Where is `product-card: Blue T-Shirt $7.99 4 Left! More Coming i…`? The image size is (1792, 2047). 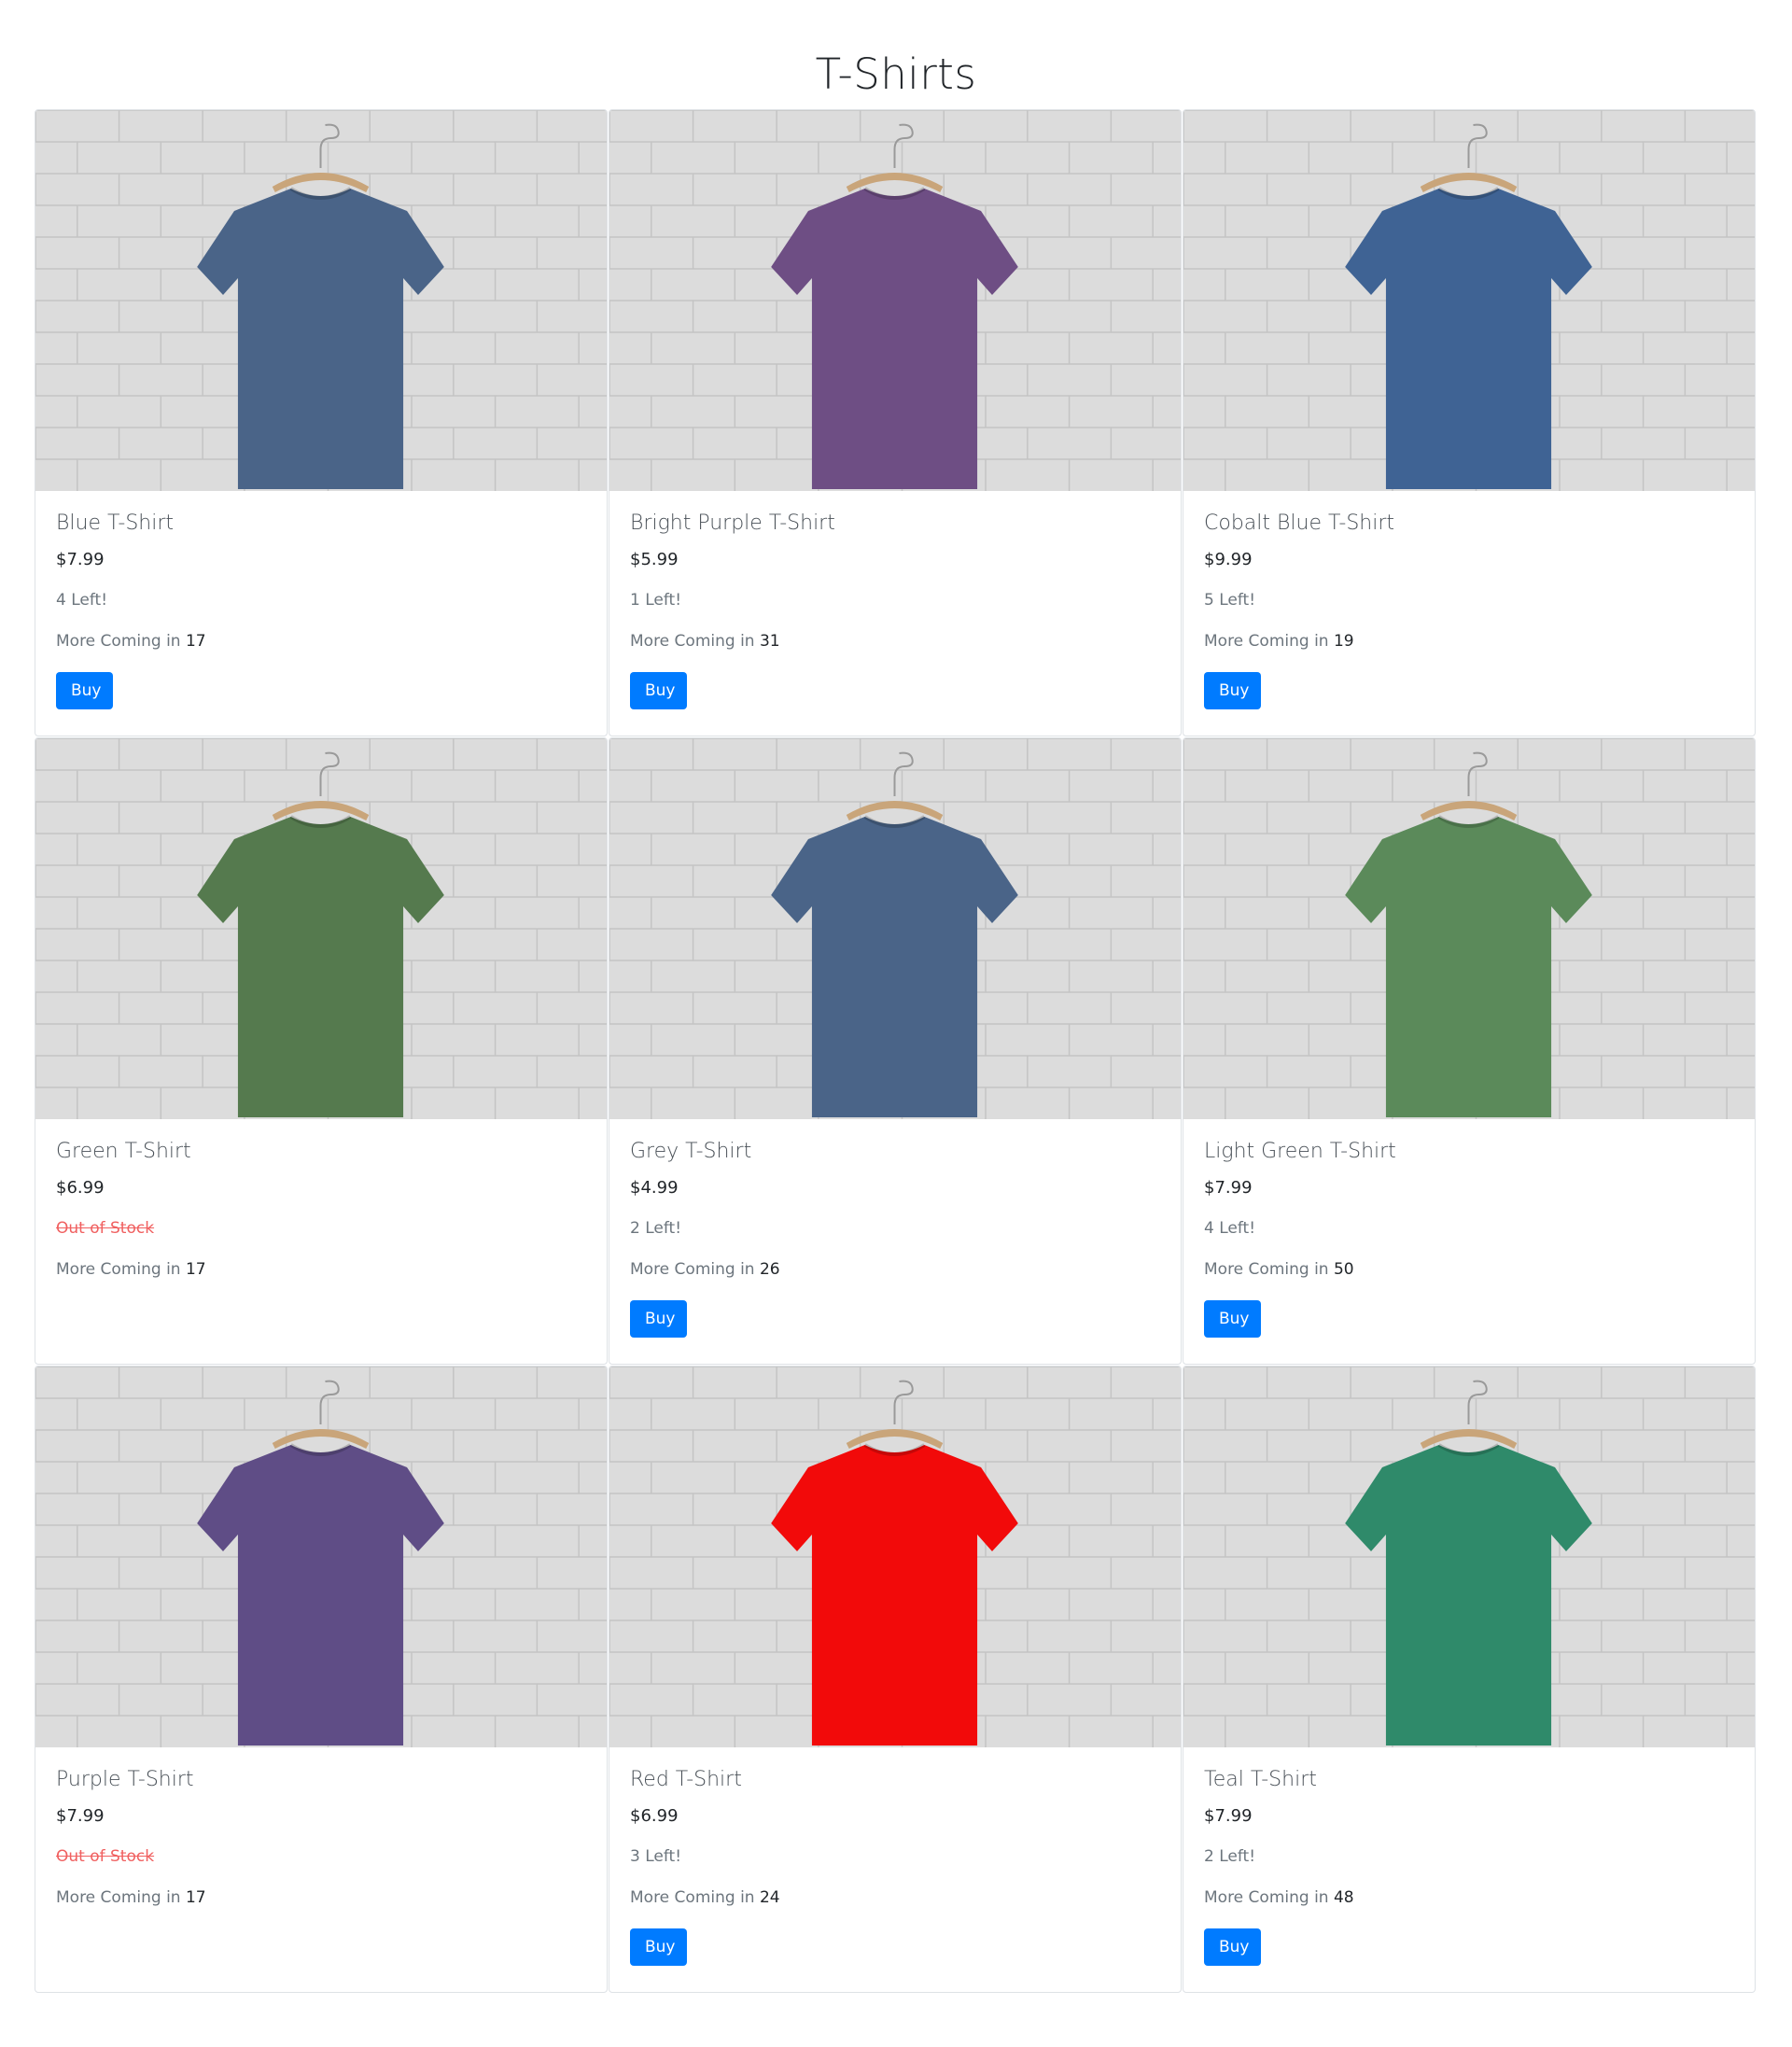
product-card: Blue T-Shirt $7.99 4 Left! More Coming i… is located at coordinates (321, 422).